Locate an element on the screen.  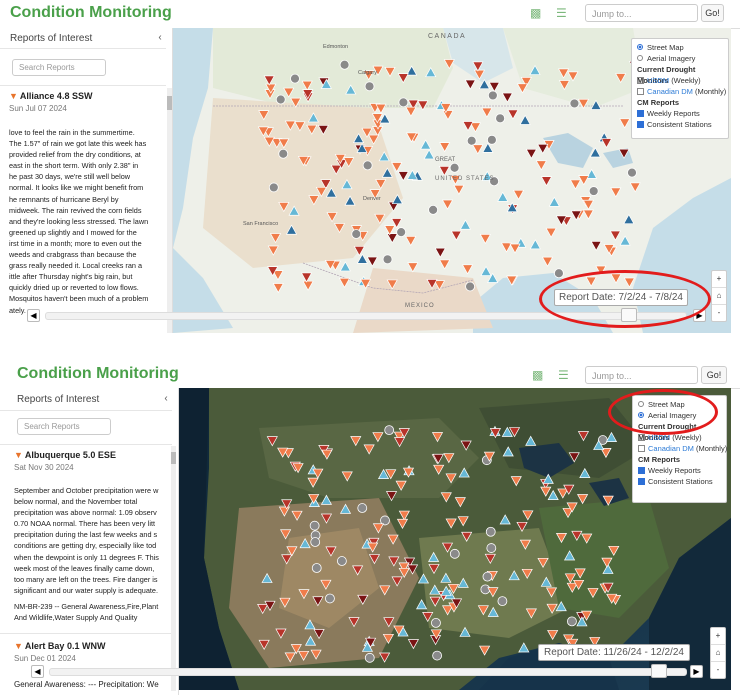
cm-reports-heading: CM Reports is located at coordinates (658, 102).